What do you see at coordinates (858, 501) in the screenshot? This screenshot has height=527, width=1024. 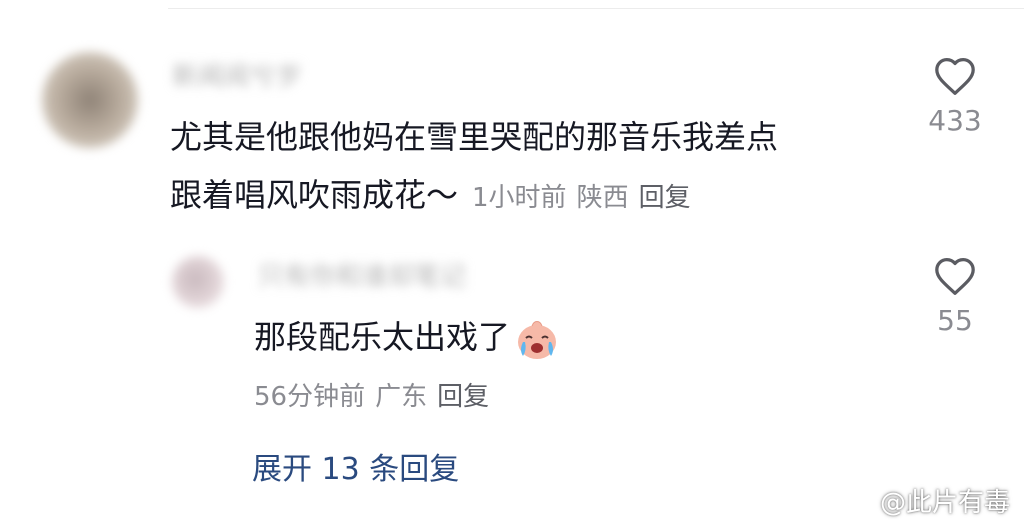 I see `weibo-logo-icon` at bounding box center [858, 501].